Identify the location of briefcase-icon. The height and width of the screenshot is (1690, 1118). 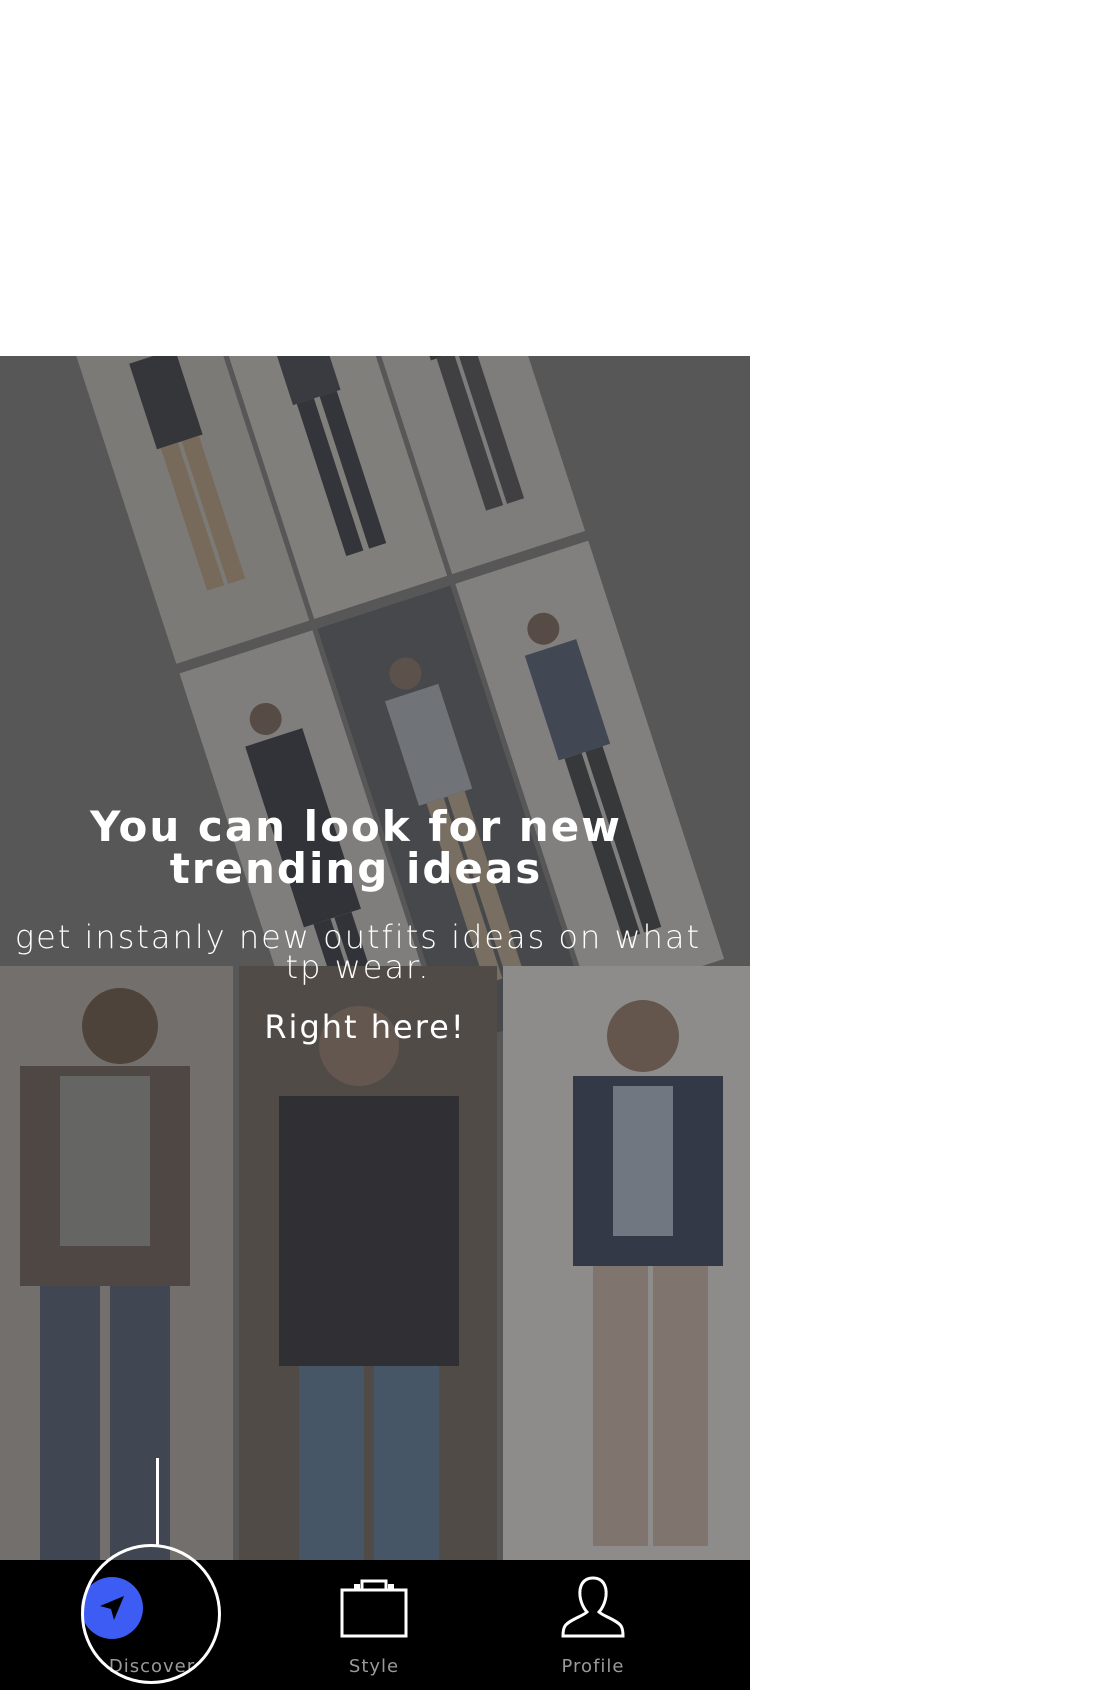
(374, 1609).